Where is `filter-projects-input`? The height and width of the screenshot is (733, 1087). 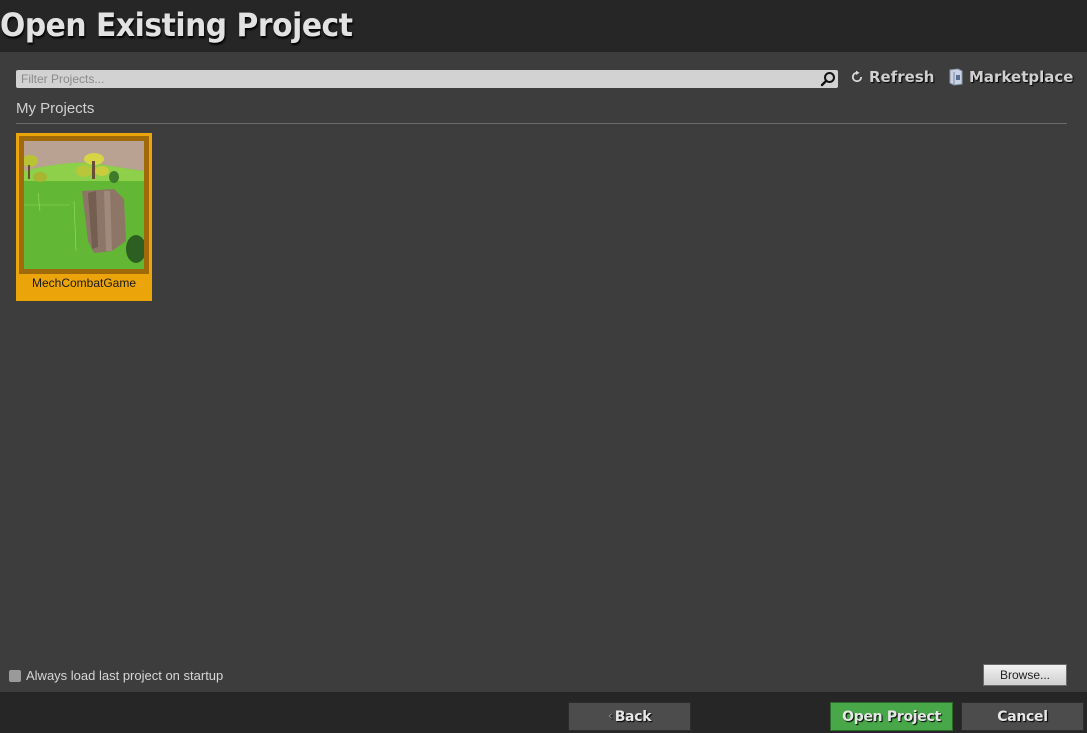 filter-projects-input is located at coordinates (416, 79).